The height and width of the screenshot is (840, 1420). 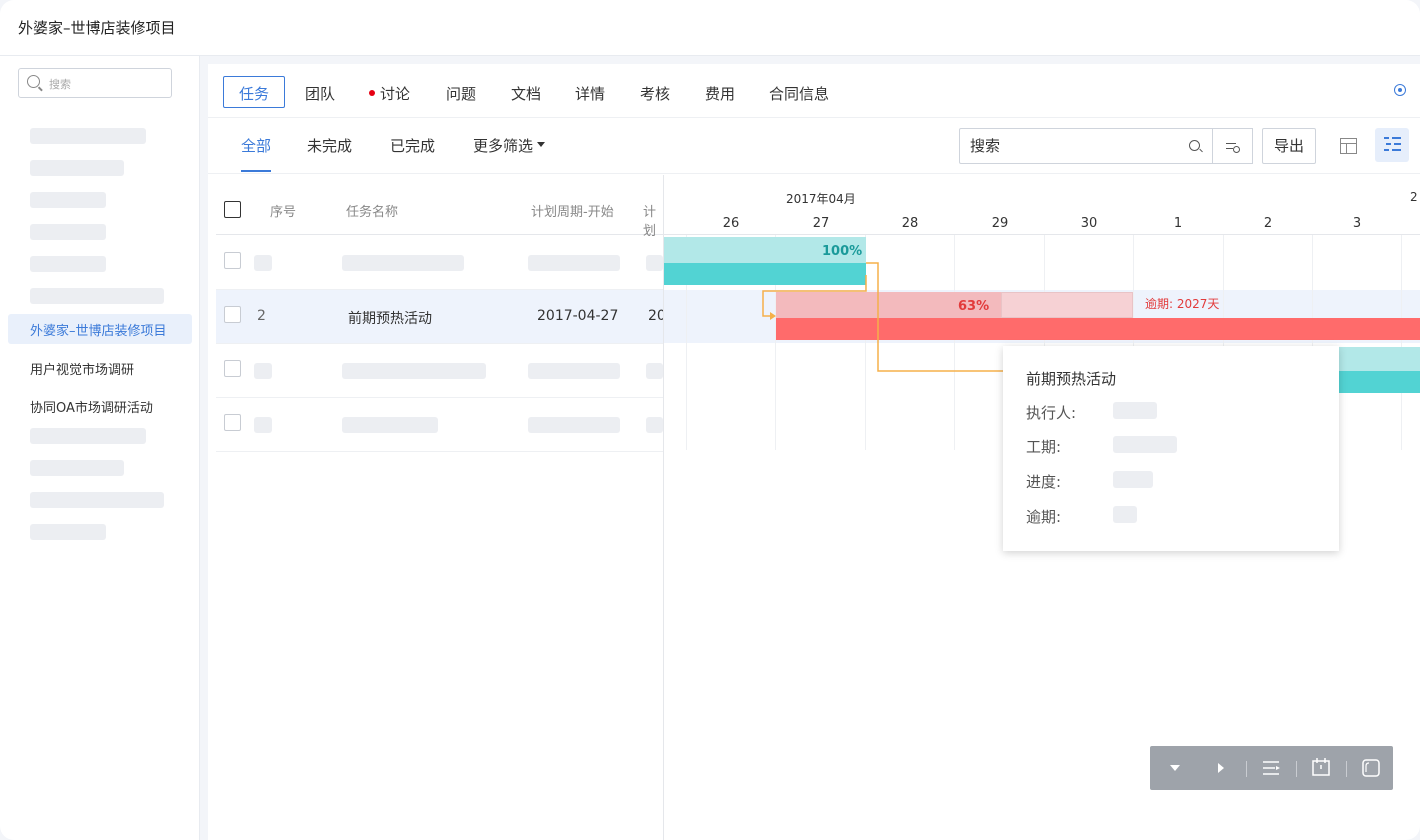 I want to click on settings-icon, so click(x=1400, y=90).